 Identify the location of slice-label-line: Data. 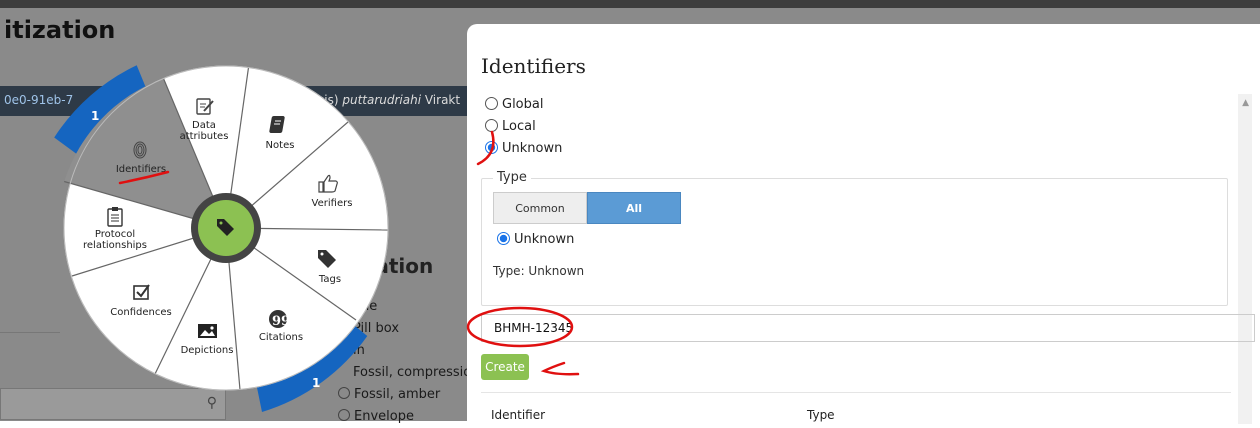
(204, 125).